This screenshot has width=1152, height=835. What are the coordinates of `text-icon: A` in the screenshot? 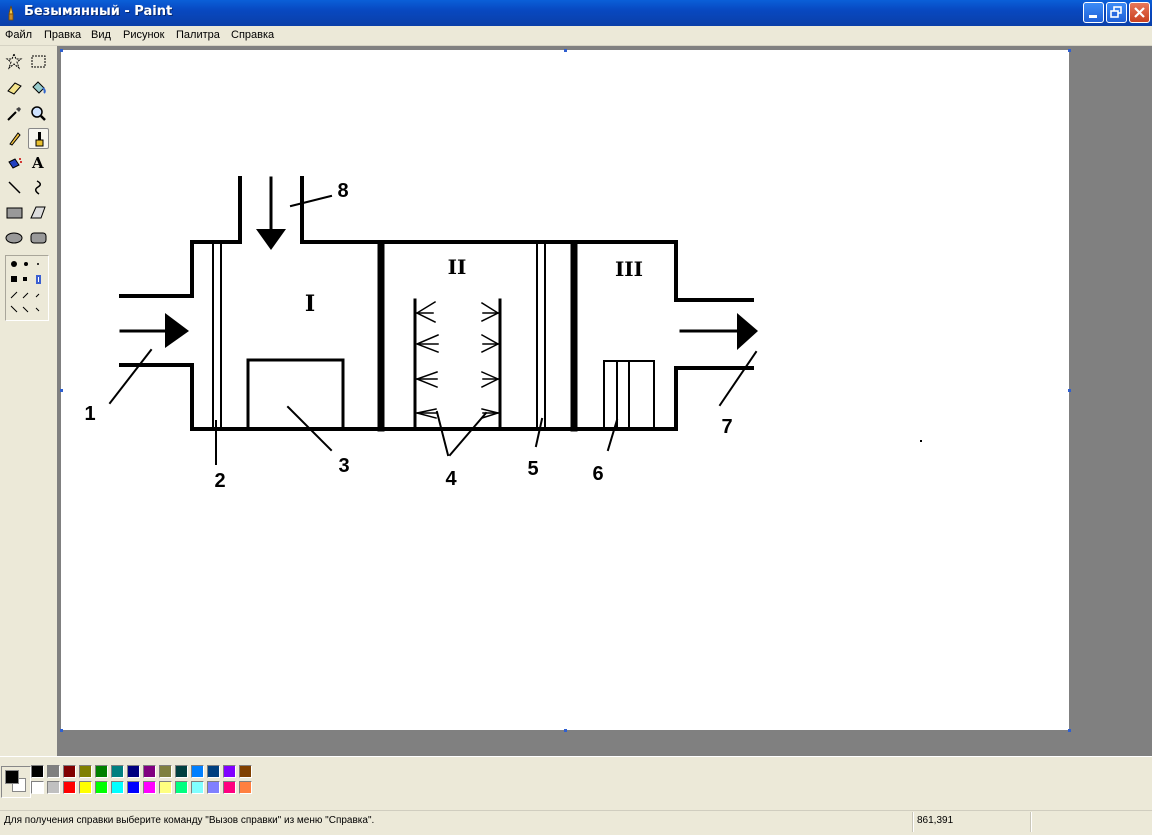 It's located at (38, 163).